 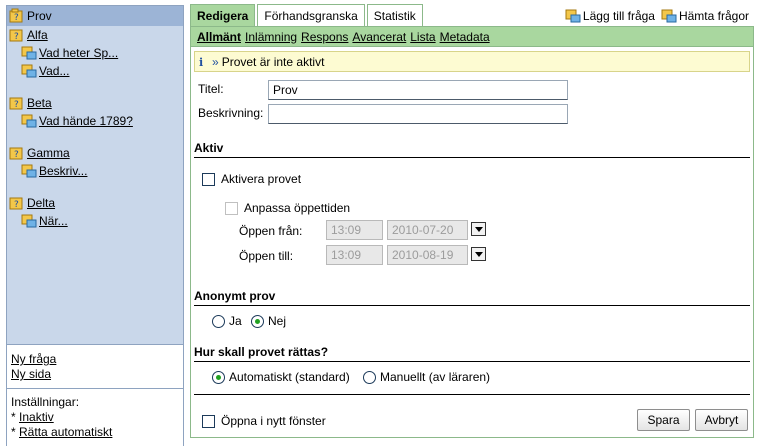 What do you see at coordinates (271, 37) in the screenshot?
I see `subtab-submission: Inlämning` at bounding box center [271, 37].